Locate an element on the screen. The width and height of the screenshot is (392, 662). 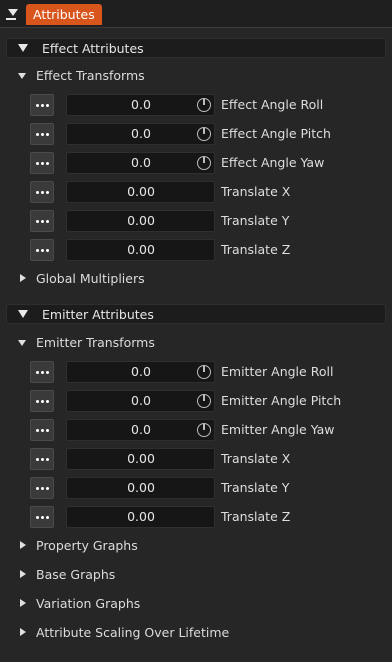
emitter-angle-roll-field: 0.0 is located at coordinates (140, 372).